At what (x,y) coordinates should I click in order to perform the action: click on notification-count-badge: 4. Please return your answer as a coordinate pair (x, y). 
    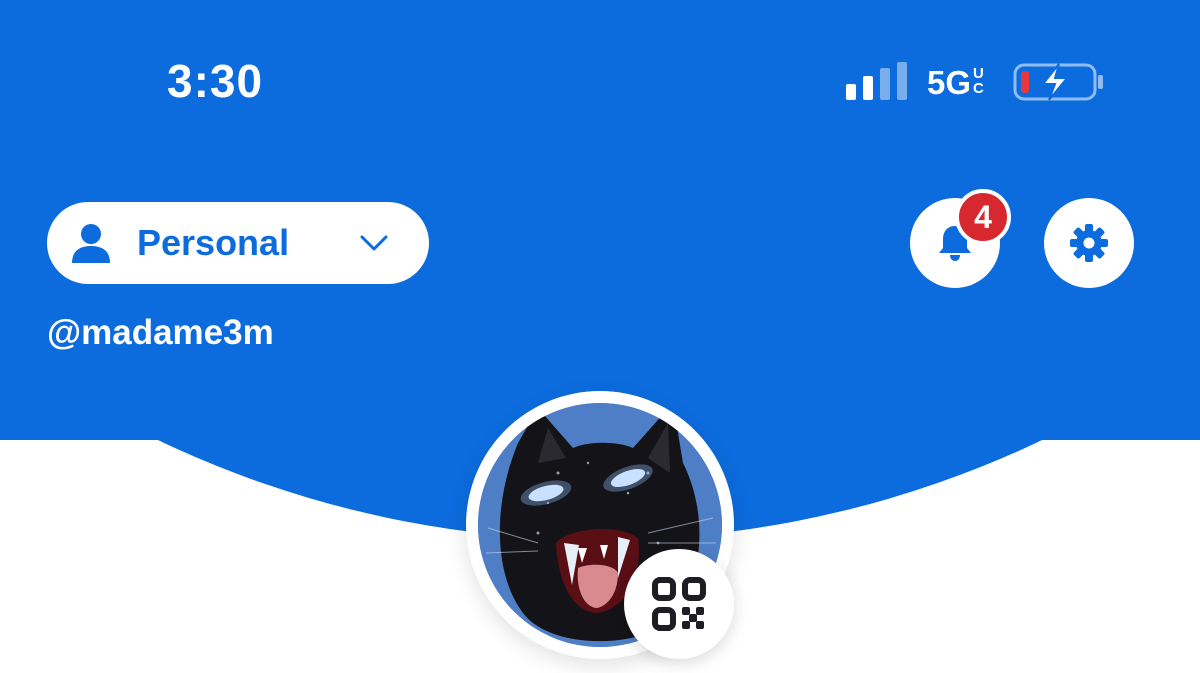
    Looking at the image, I should click on (983, 217).